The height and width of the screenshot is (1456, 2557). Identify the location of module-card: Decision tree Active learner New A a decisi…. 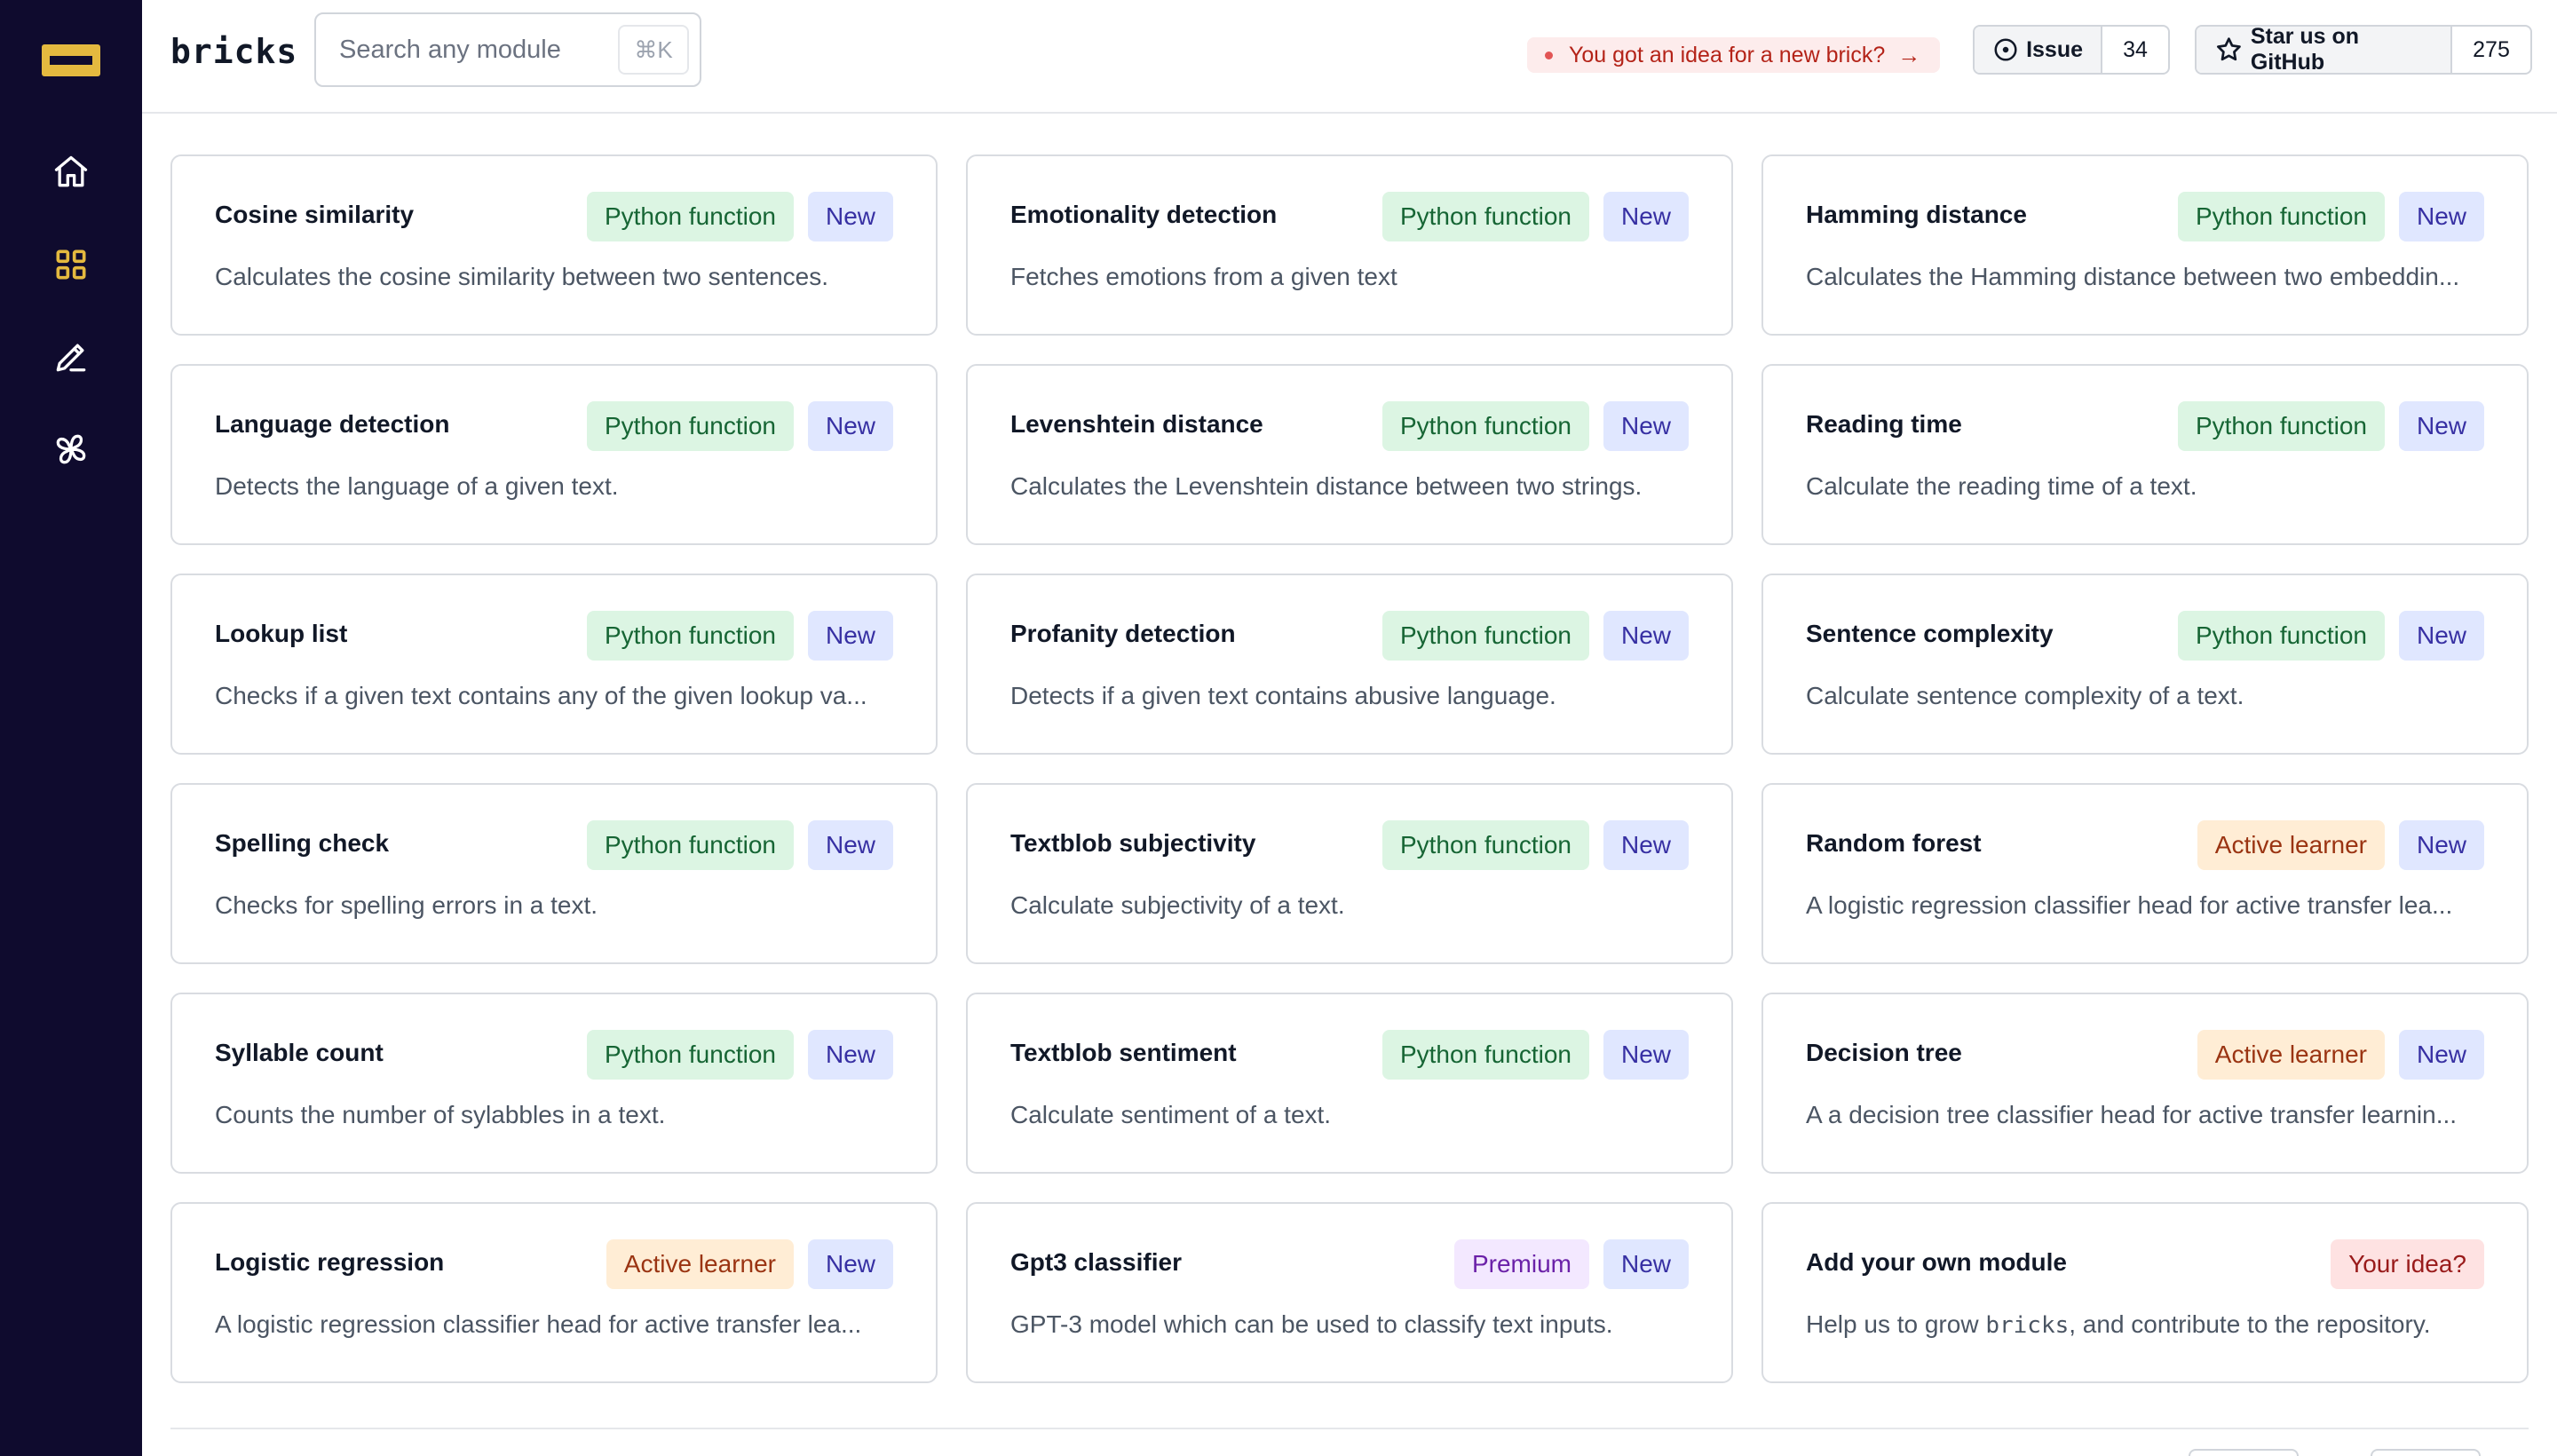
(2145, 1083).